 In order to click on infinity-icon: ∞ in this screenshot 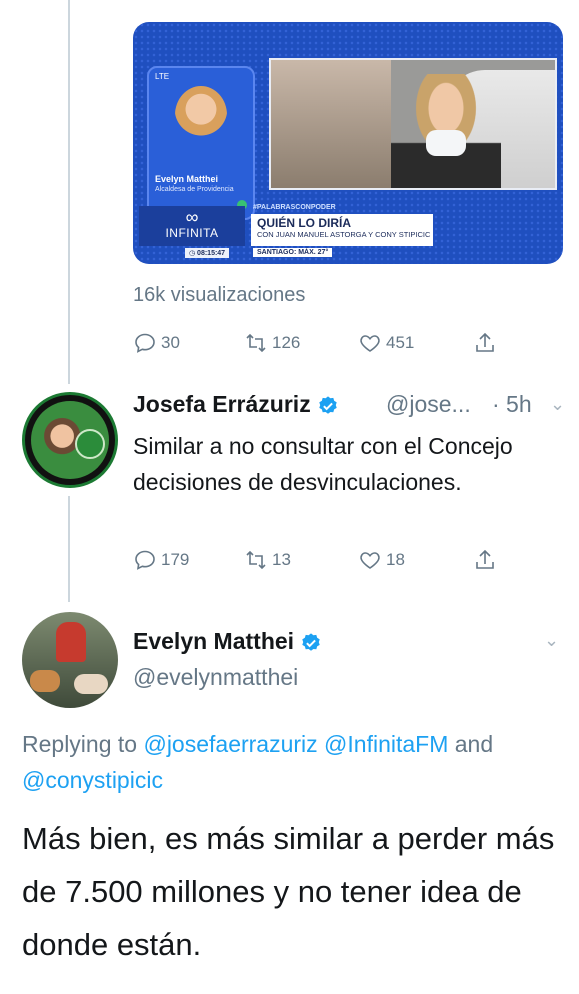, I will do `click(192, 217)`.